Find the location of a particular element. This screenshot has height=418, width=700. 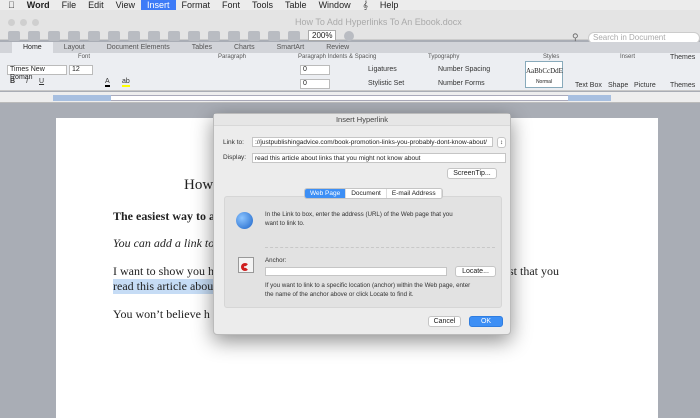

pilcrow-icon is located at coordinates (234, 35).